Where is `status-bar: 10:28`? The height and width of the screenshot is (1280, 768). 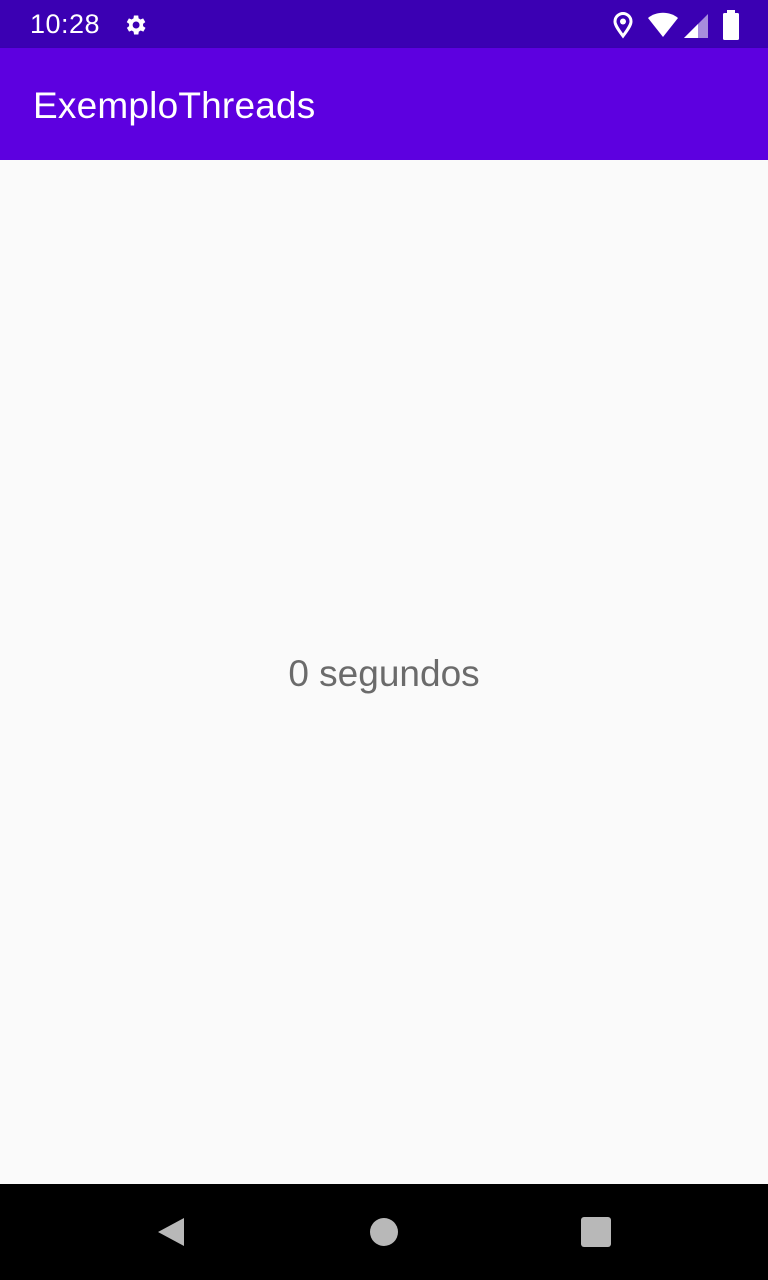 status-bar: 10:28 is located at coordinates (384, 24).